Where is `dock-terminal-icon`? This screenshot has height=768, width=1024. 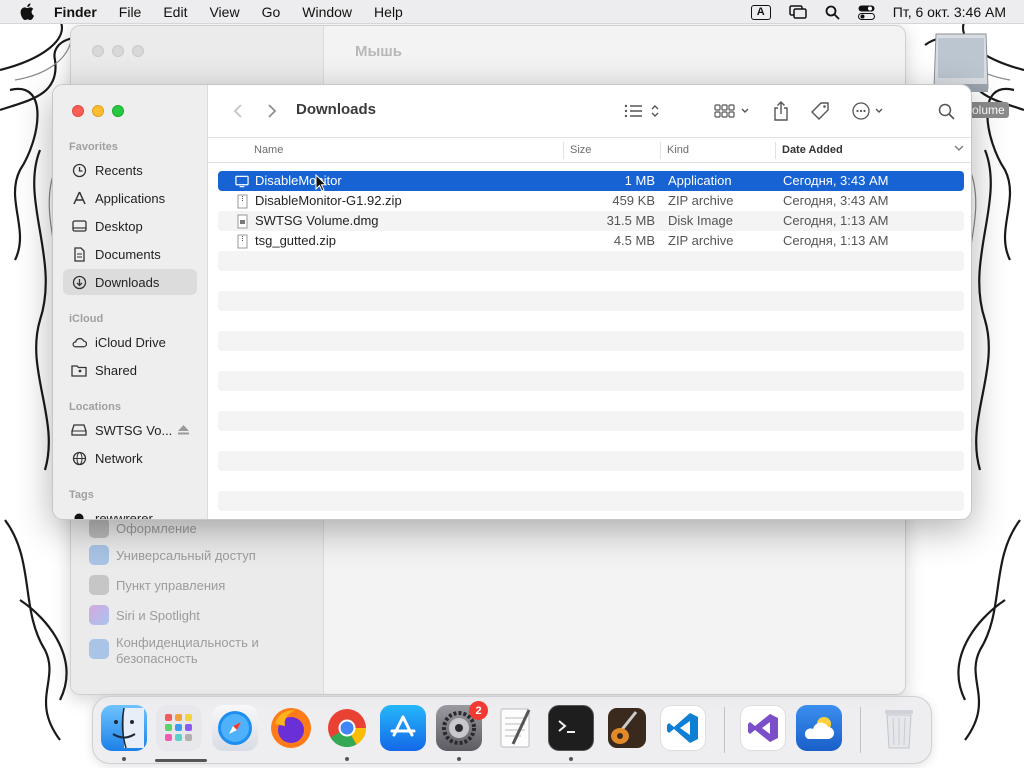
dock-terminal-icon is located at coordinates (571, 728).